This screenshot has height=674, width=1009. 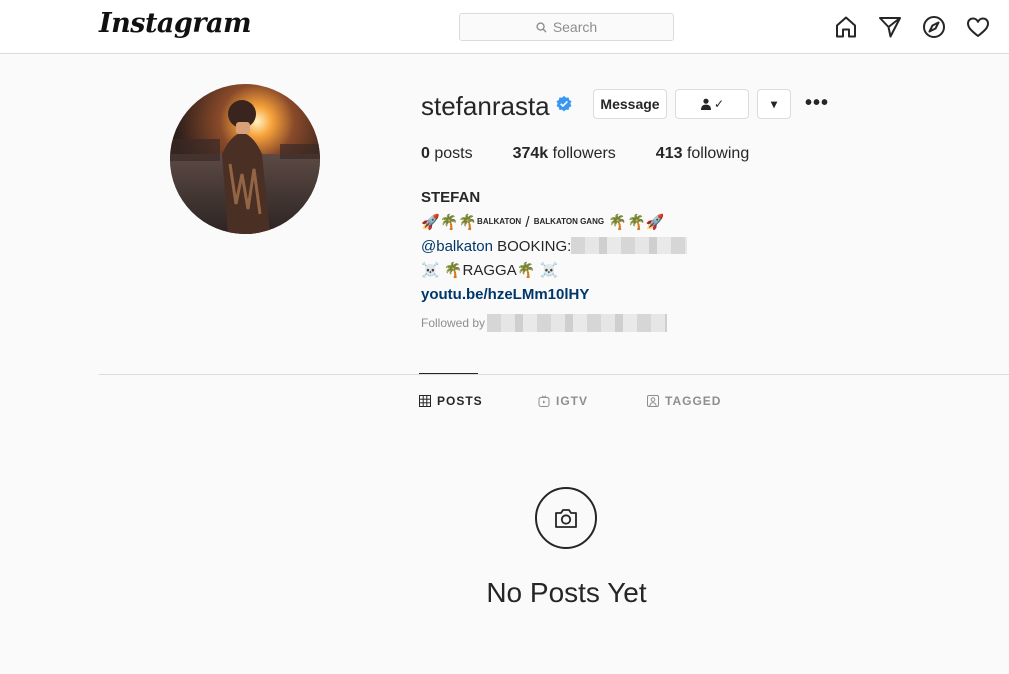 What do you see at coordinates (577, 323) in the screenshot?
I see `redacted-followers` at bounding box center [577, 323].